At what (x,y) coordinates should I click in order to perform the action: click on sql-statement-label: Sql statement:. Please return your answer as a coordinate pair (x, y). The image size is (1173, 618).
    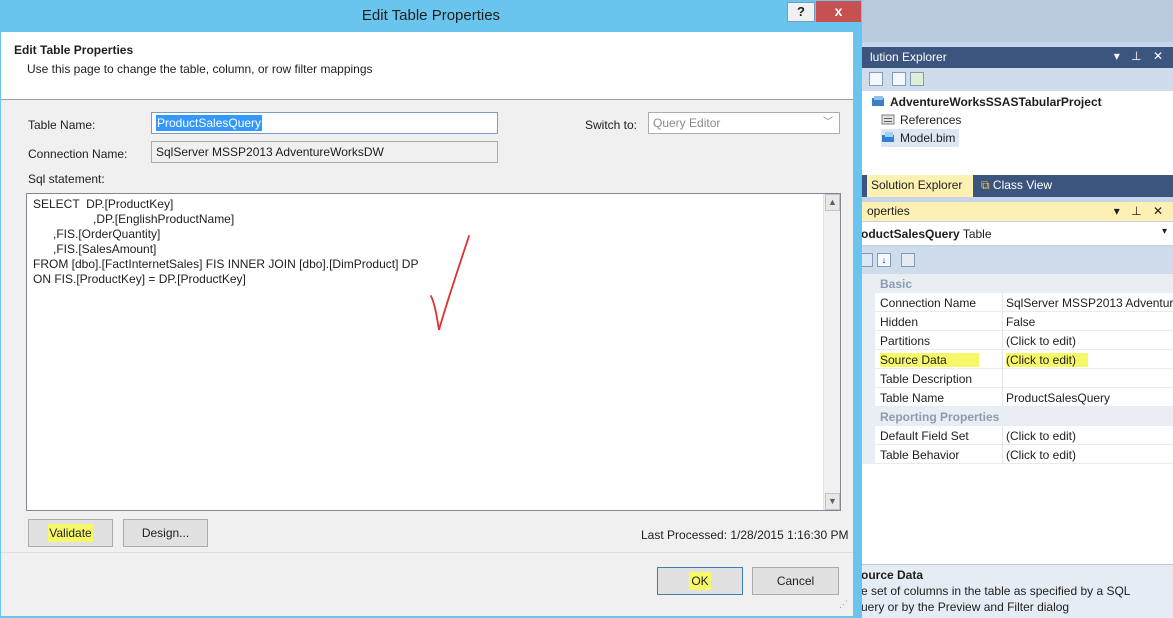
    Looking at the image, I should click on (66, 179).